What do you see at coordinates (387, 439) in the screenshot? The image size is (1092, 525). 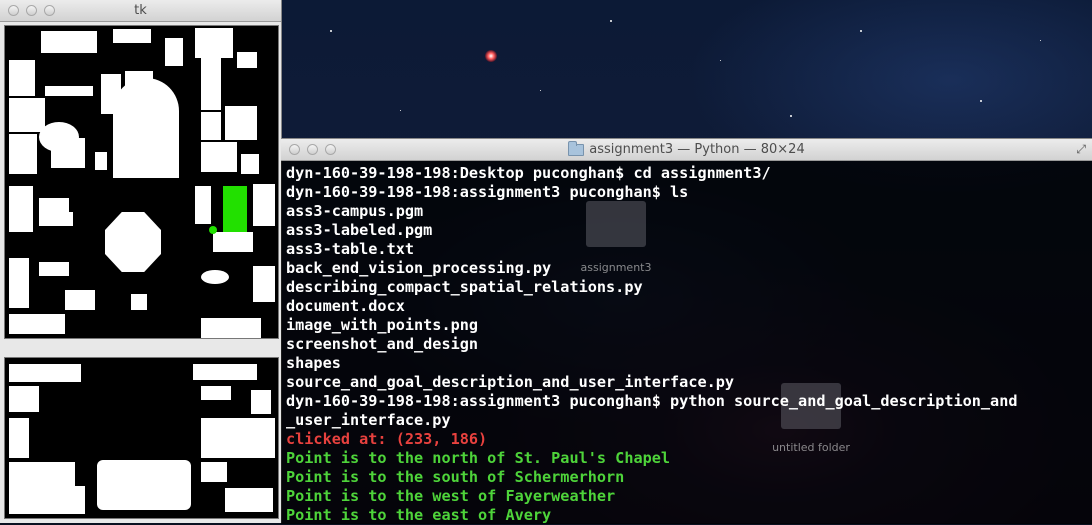 I see `terminal-line: clicked at: (233, 186)` at bounding box center [387, 439].